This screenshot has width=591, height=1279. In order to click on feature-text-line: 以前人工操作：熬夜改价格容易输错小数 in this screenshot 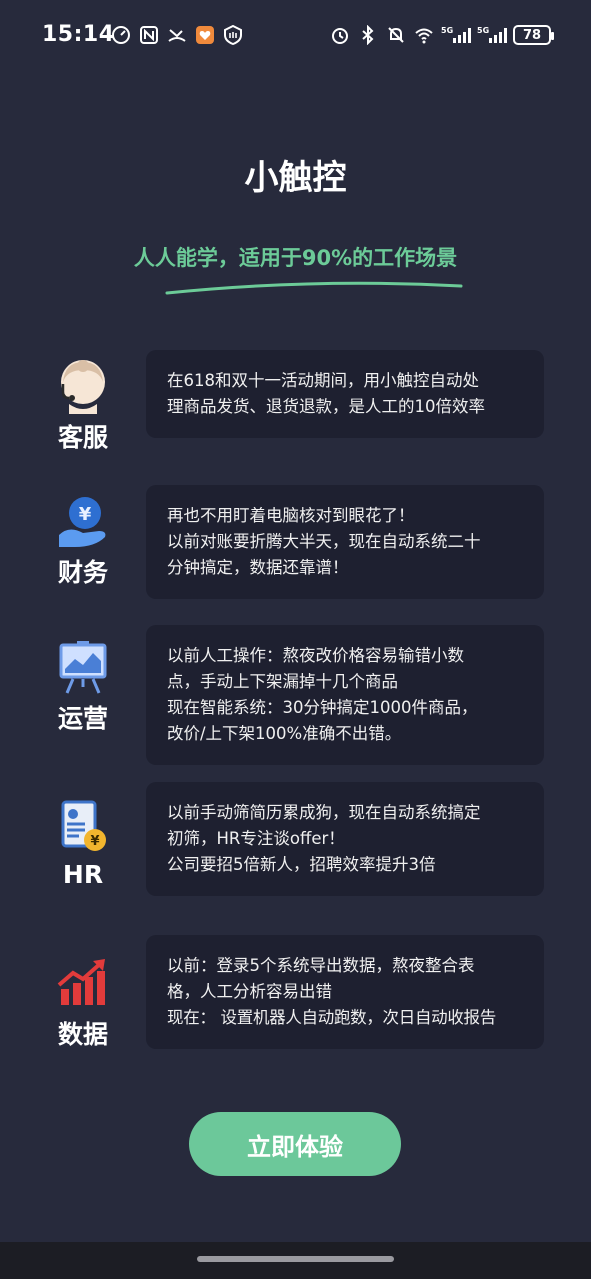, I will do `click(315, 655)`.